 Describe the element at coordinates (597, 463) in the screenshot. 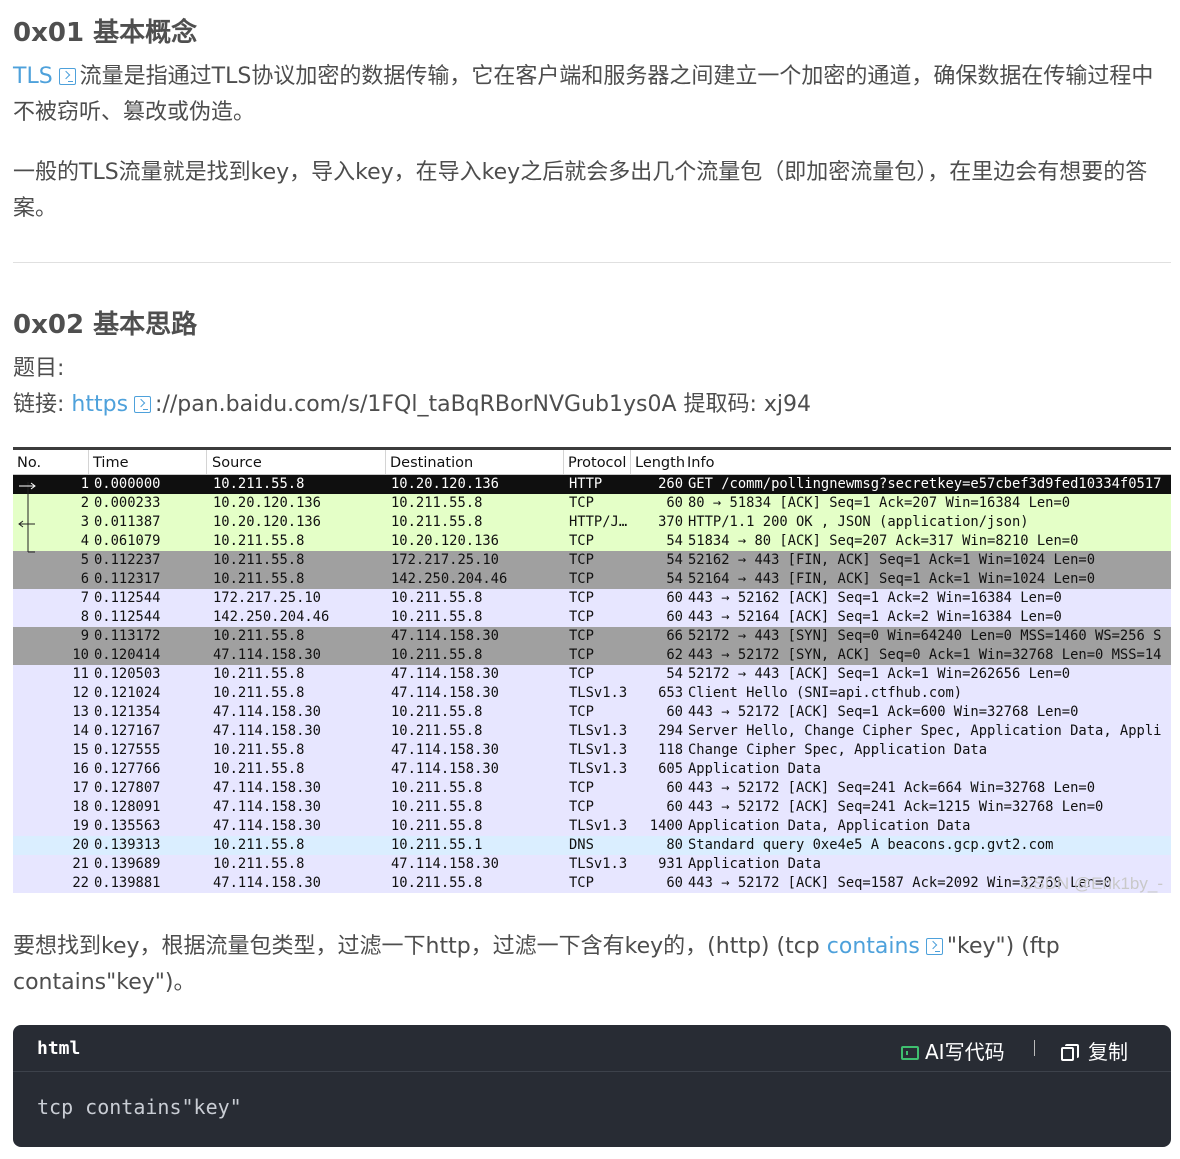

I see `col-protocol: Protocol` at that location.